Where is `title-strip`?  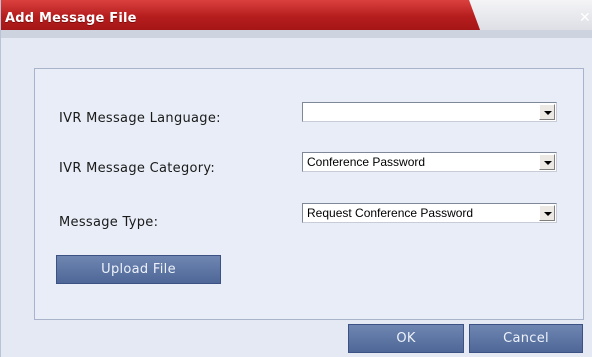 title-strip is located at coordinates (296, 34).